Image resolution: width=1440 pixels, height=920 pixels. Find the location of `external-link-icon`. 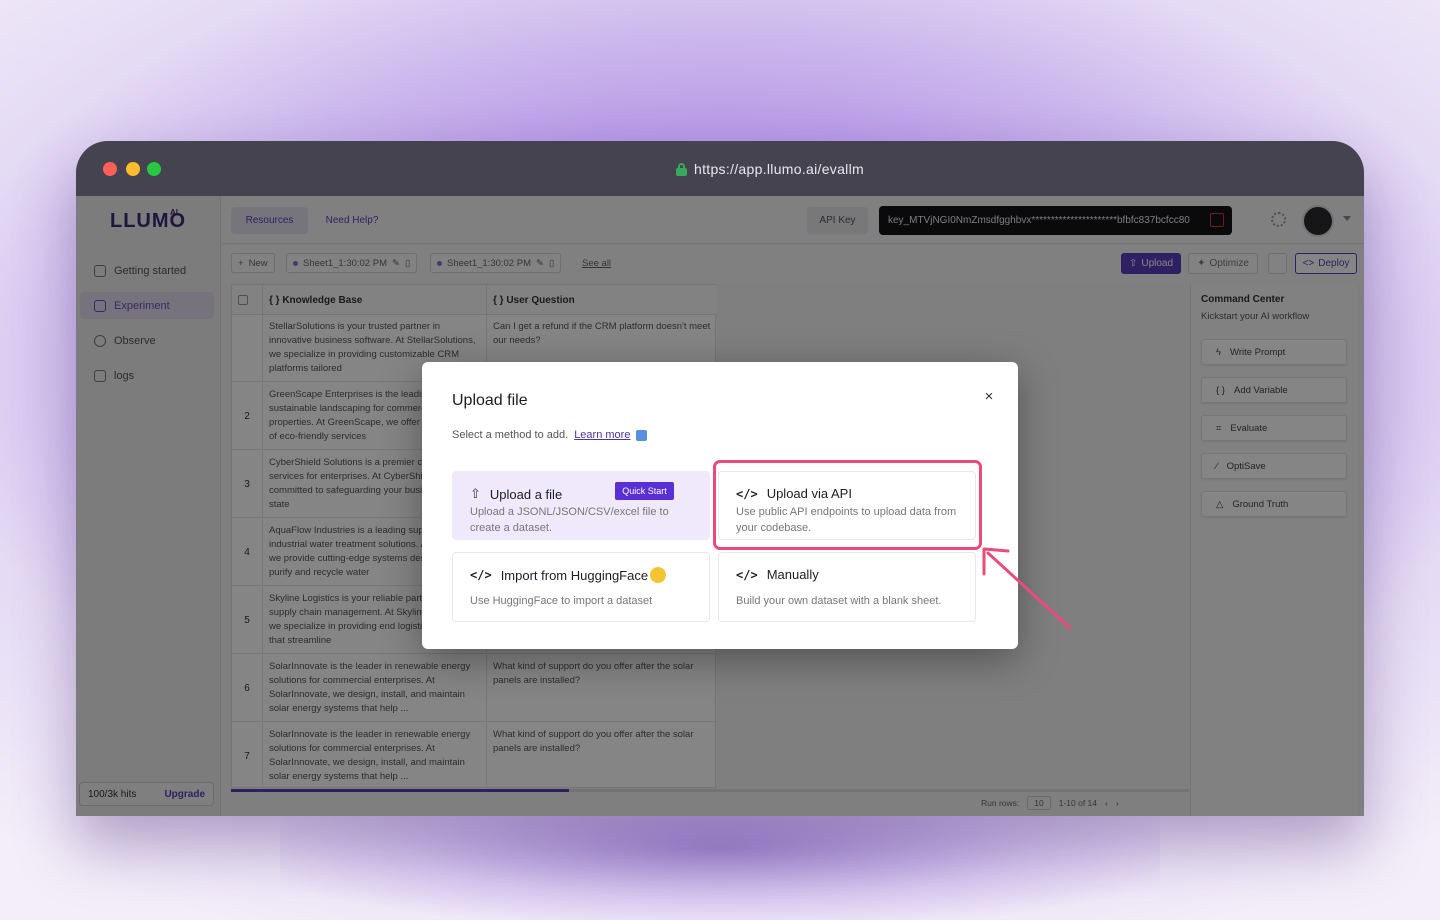

external-link-icon is located at coordinates (642, 435).